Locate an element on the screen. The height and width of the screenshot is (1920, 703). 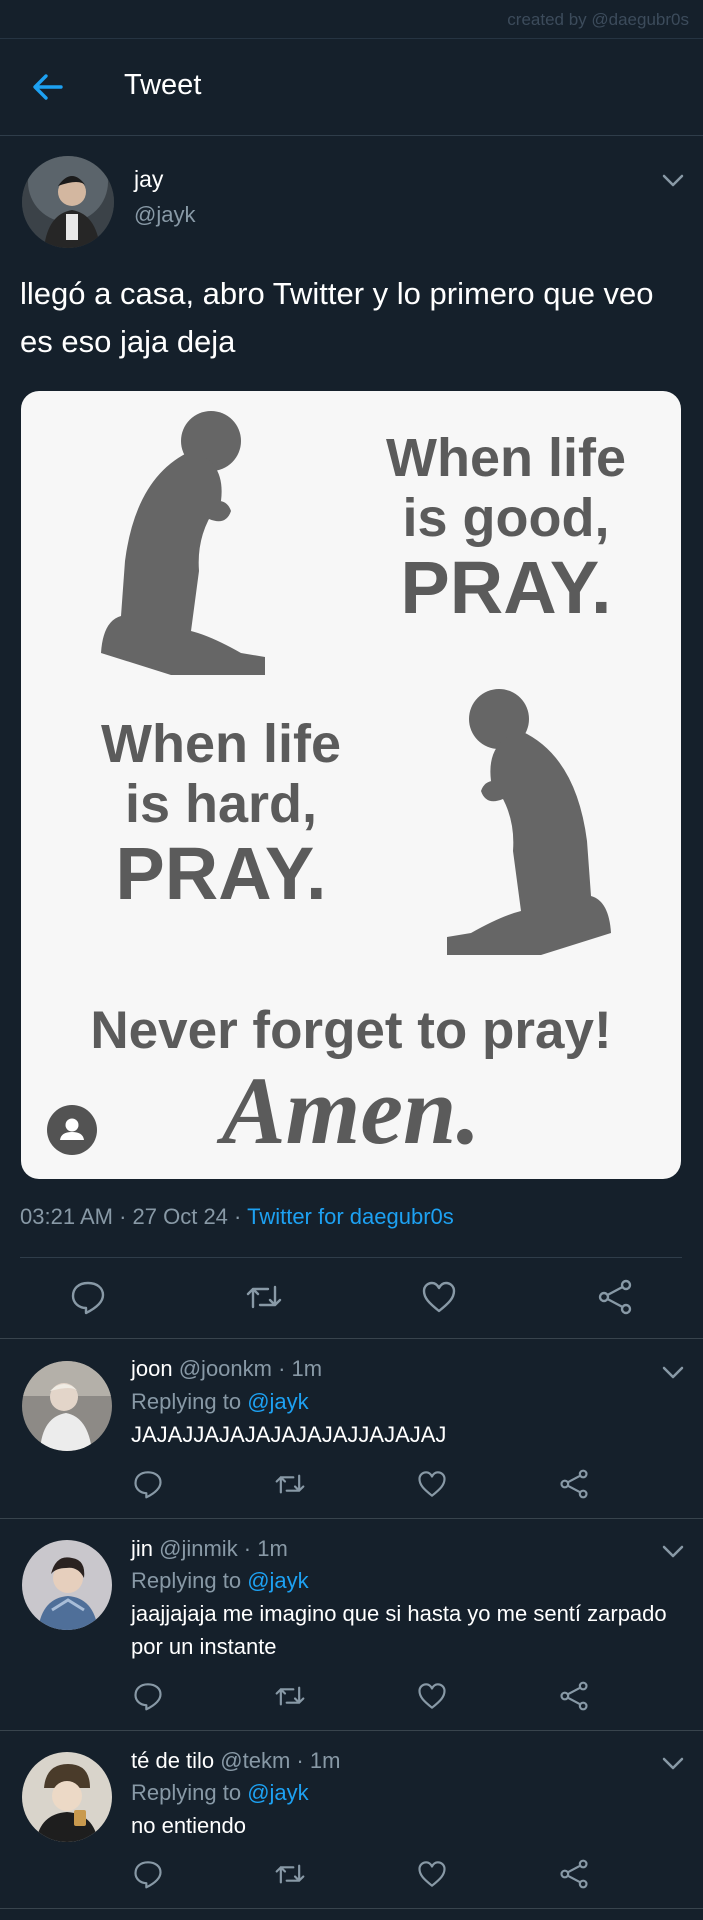
person-icon is located at coordinates (72, 1130).